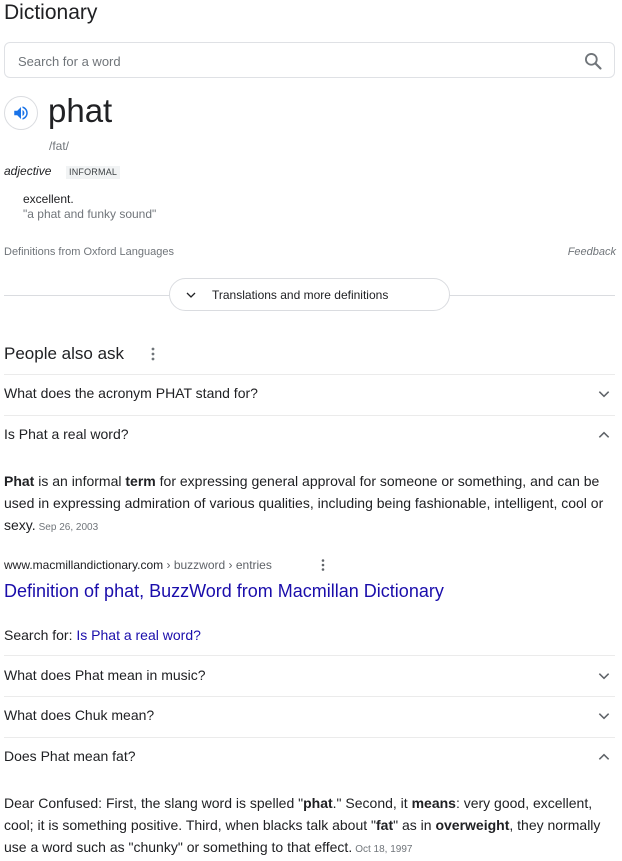 This screenshot has height=861, width=622. I want to click on search-for-link: Is Phat a real word?, so click(138, 635).